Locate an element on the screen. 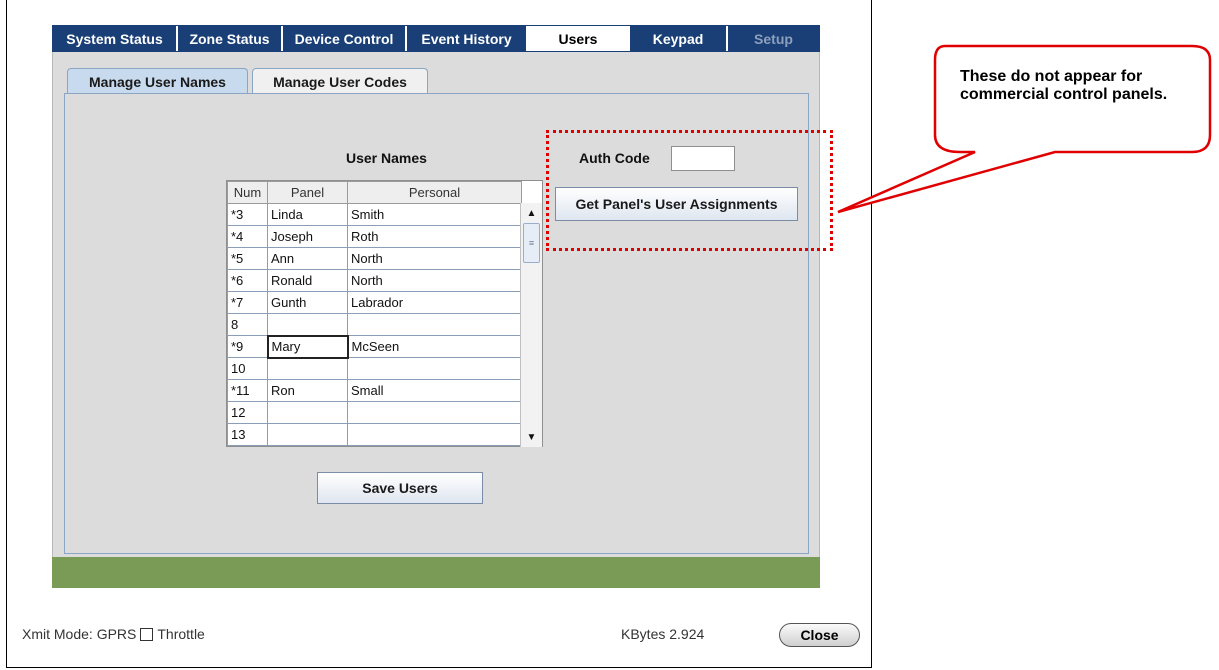  panel-name-cell: Ann is located at coordinates (307, 258).